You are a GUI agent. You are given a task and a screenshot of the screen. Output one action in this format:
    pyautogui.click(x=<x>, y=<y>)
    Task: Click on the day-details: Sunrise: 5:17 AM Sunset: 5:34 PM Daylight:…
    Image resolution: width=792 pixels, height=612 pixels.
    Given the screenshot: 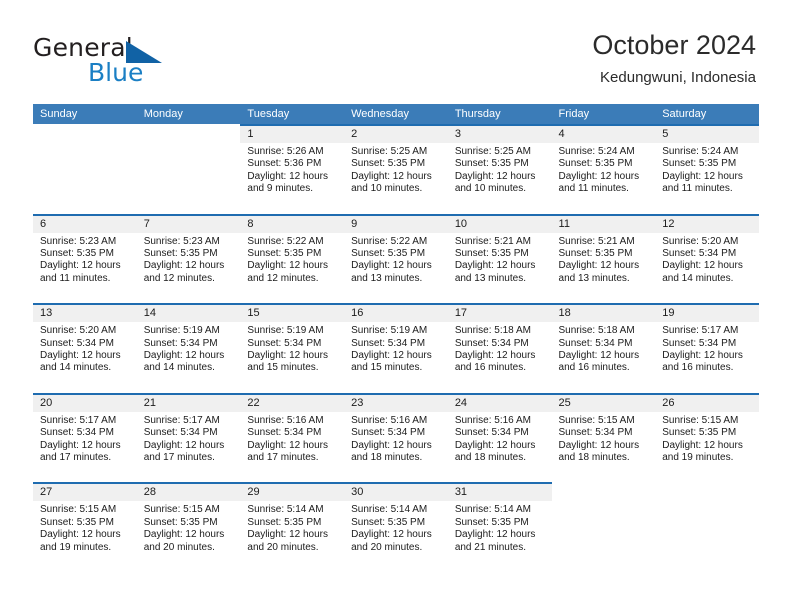 What is the action you would take?
    pyautogui.click(x=189, y=438)
    